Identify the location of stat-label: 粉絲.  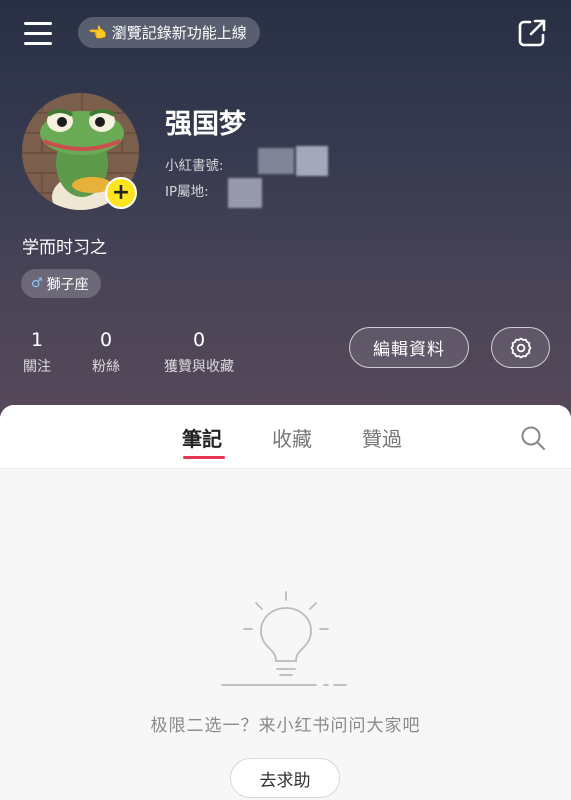
(106, 367).